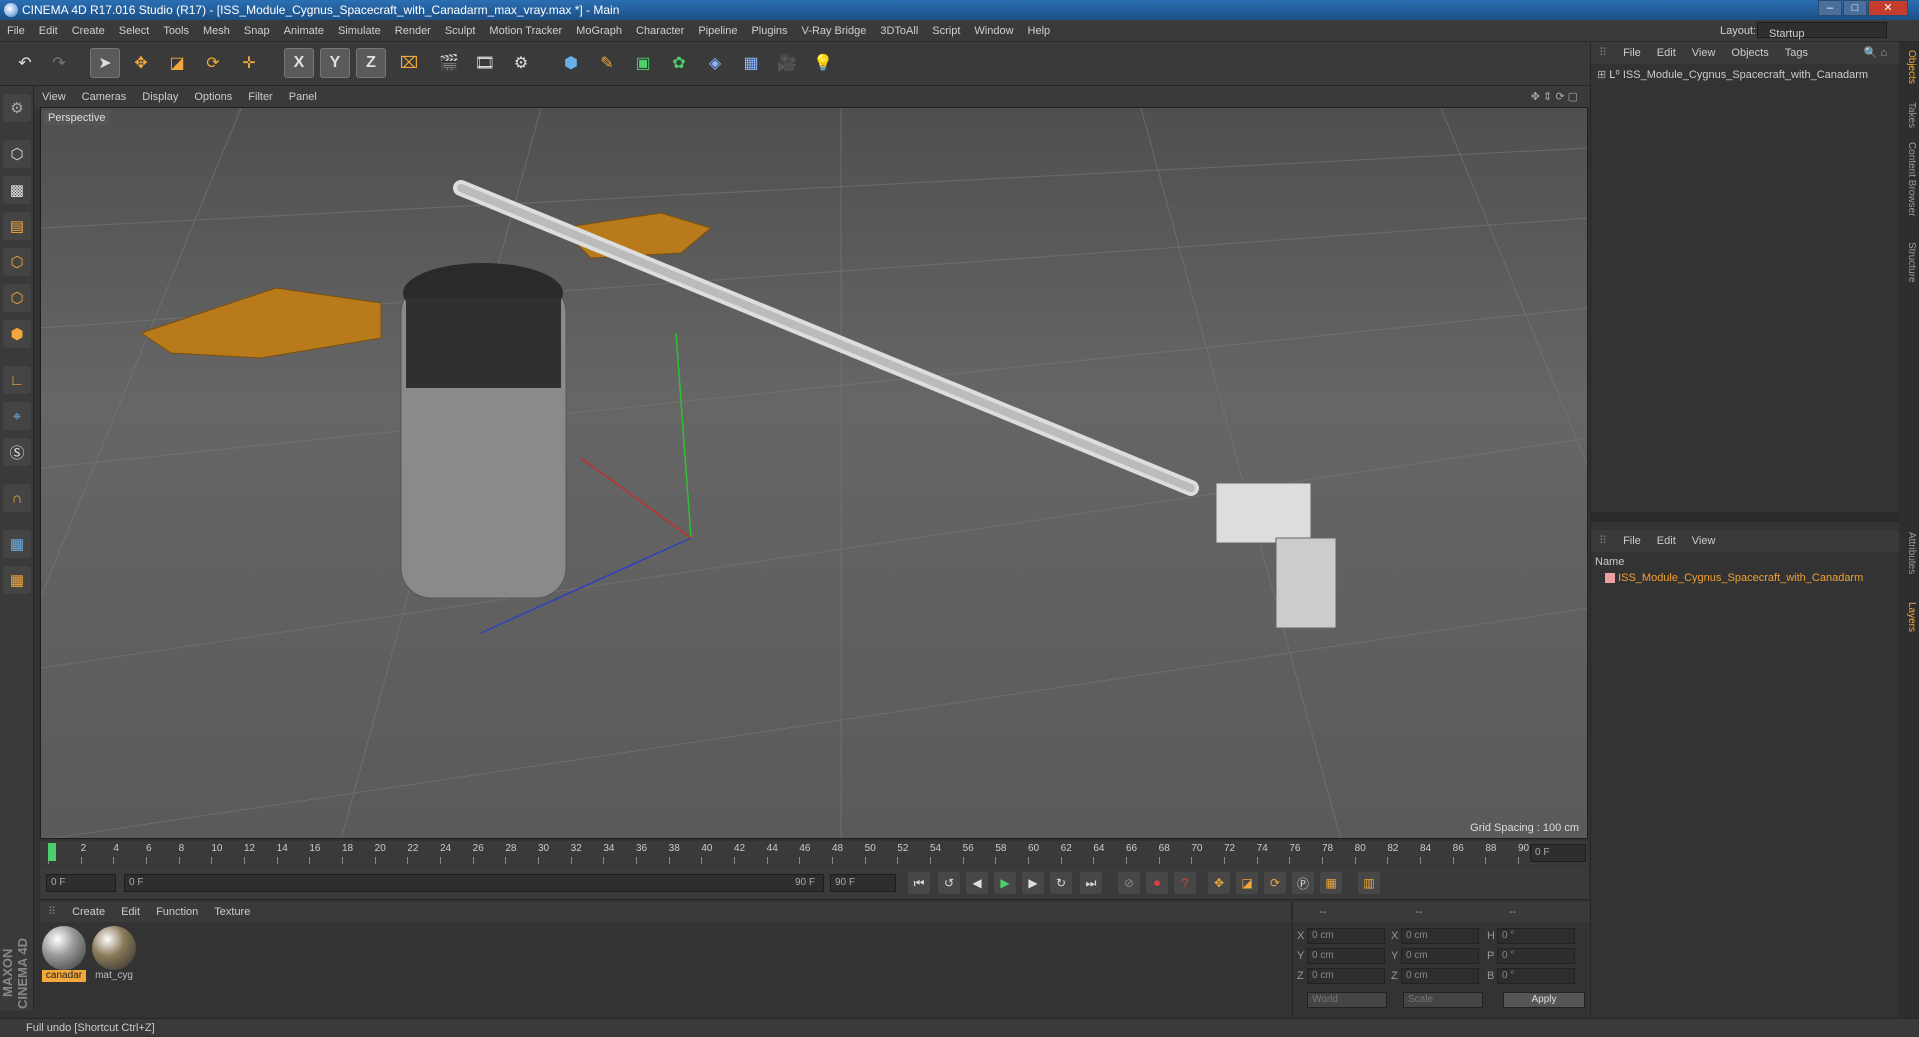  What do you see at coordinates (919, 883) in the screenshot?
I see `go-to-start-icon: ⏮` at bounding box center [919, 883].